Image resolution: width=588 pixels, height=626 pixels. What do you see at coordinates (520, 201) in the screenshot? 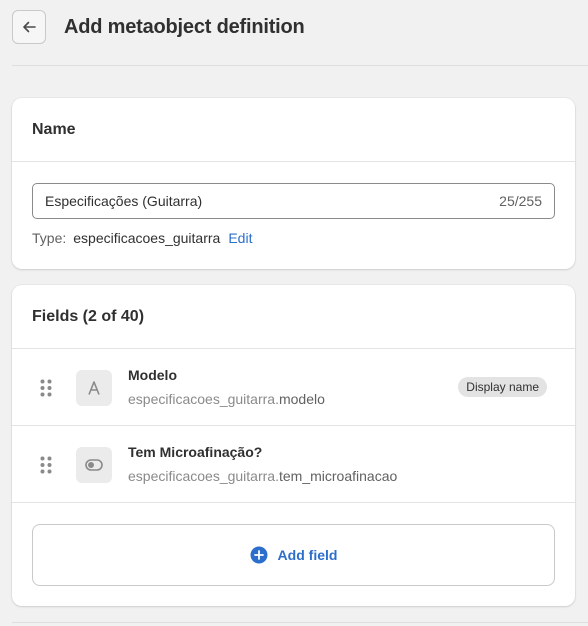
I see `character-count: 25/255` at bounding box center [520, 201].